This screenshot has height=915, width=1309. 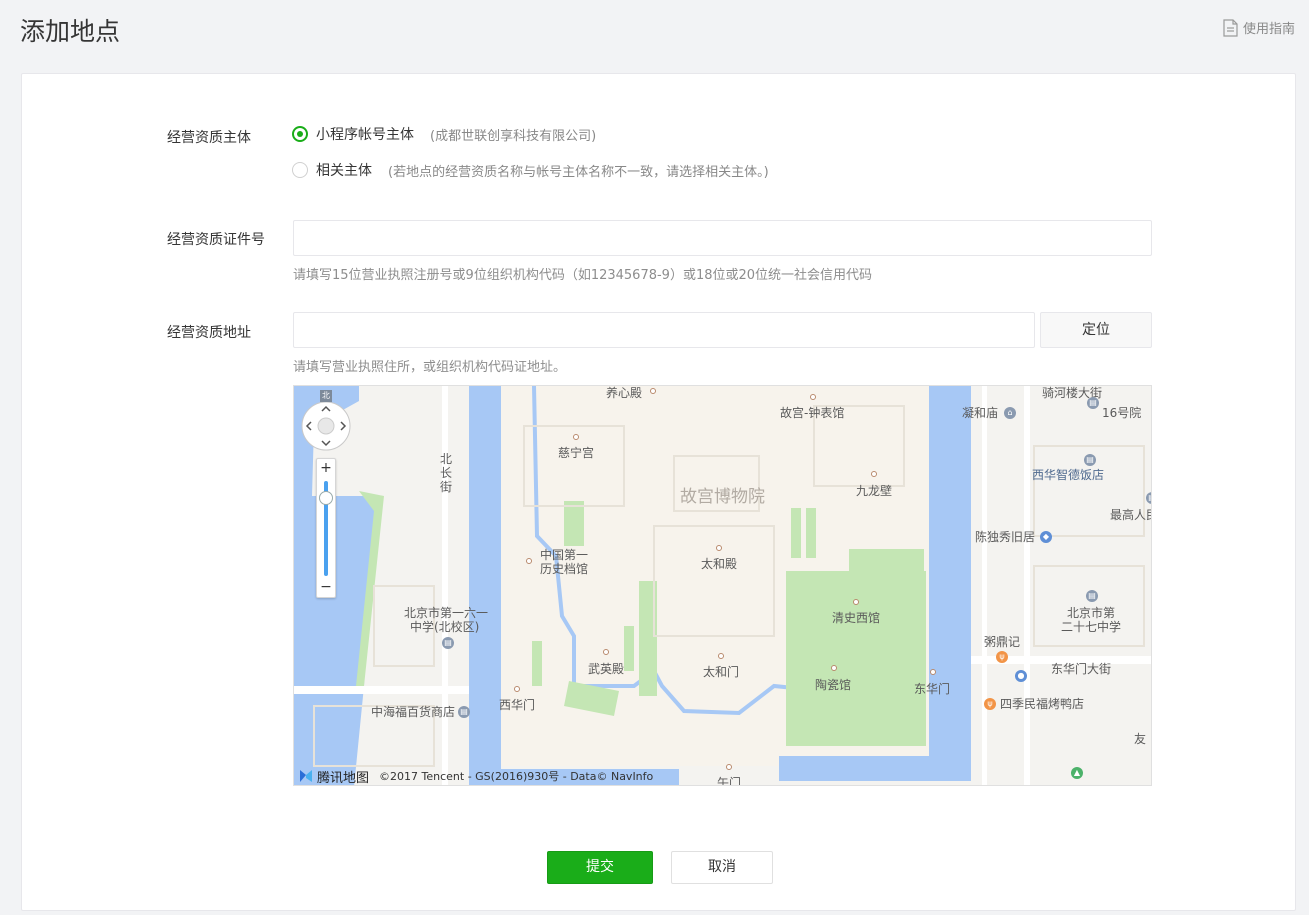 What do you see at coordinates (343, 778) in the screenshot?
I see `tencent-map-logo-text: 腾讯地图` at bounding box center [343, 778].